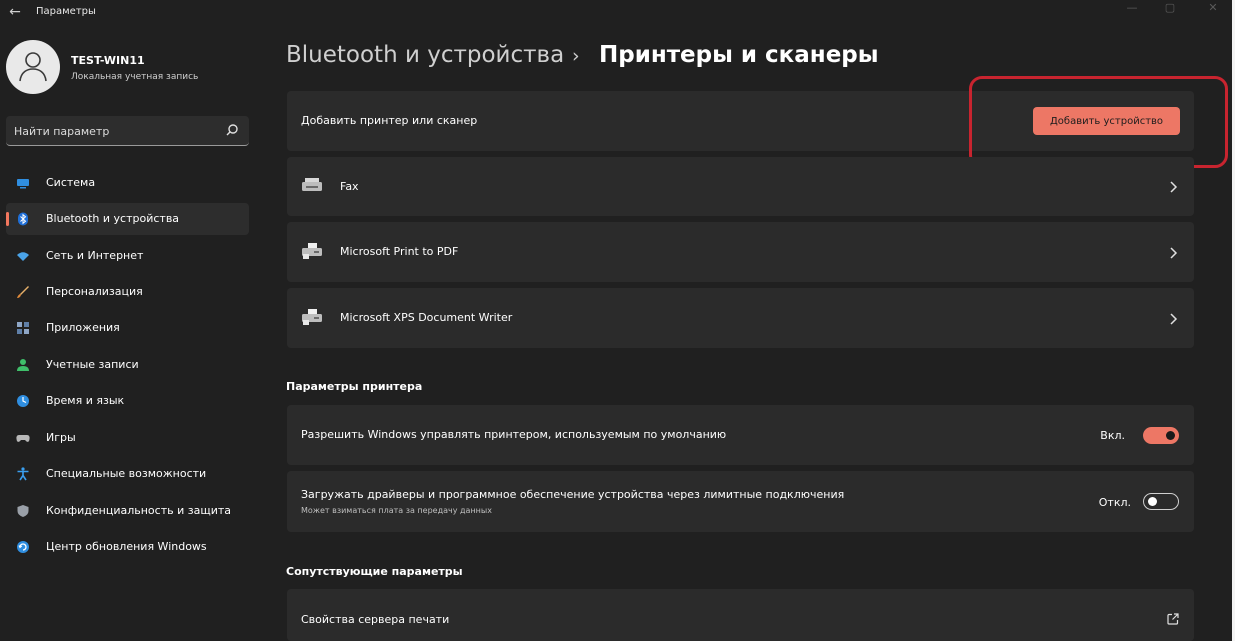 This screenshot has height=641, width=1235. I want to click on sidebar-item-label: Центр обновления Windows, so click(126, 546).